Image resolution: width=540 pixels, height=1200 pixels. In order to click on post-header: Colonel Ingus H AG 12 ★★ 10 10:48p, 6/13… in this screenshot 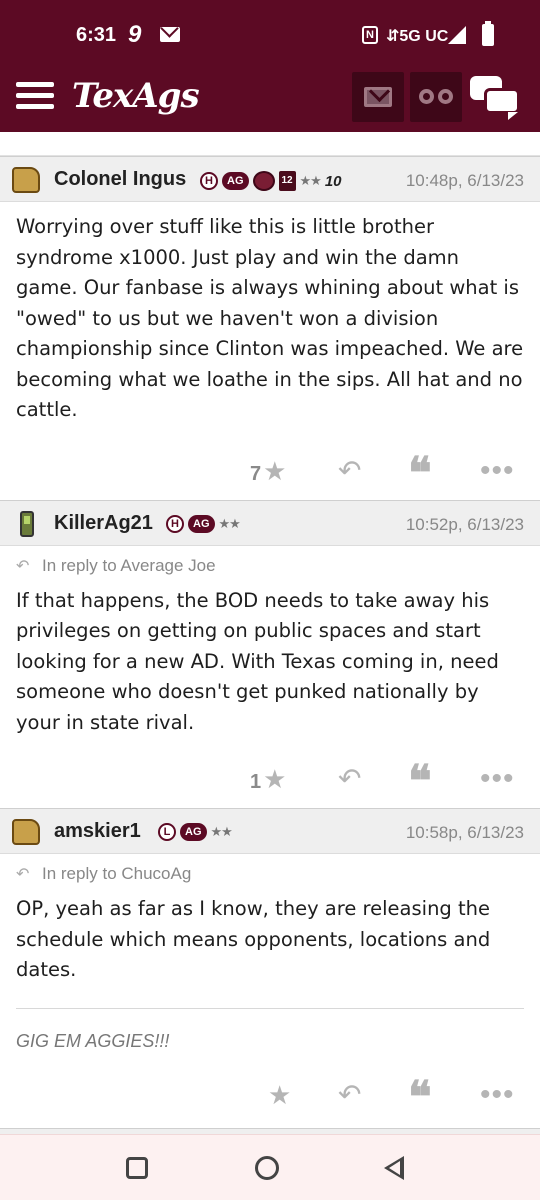, I will do `click(270, 179)`.